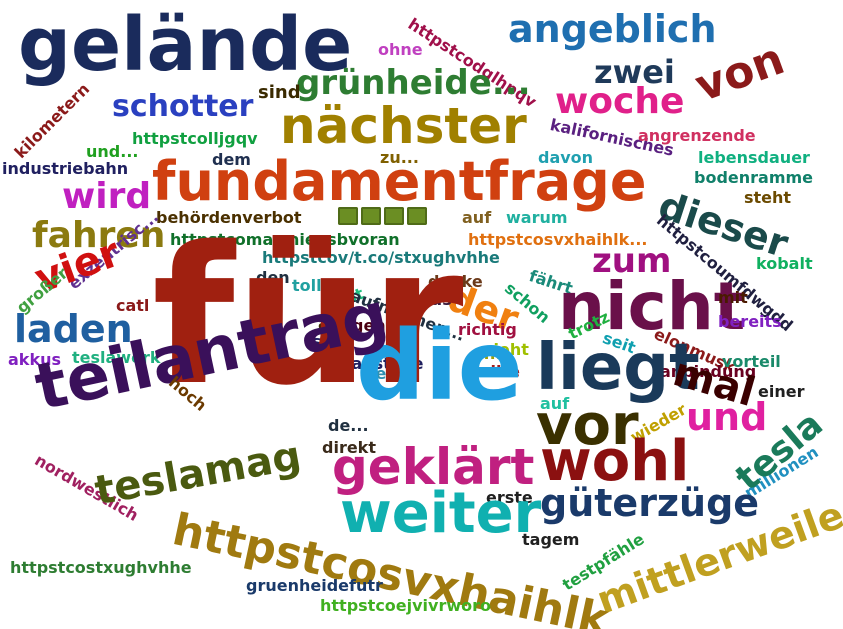 The height and width of the screenshot is (629, 843). Describe the element at coordinates (314, 585) in the screenshot. I see `word-gruenheidefutr: gruenheidefutr` at that location.